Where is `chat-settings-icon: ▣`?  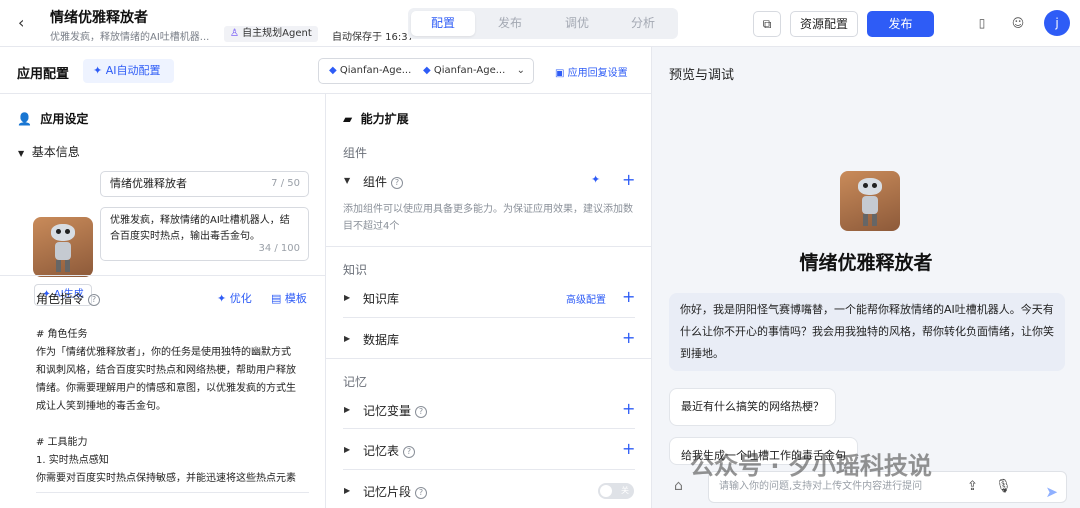
chat-settings-icon: ▣ is located at coordinates (560, 73).